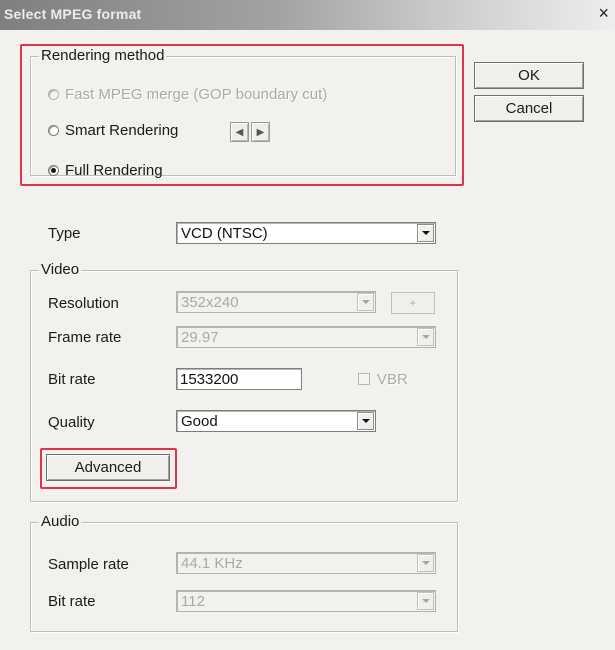 This screenshot has height=650, width=615. I want to click on sample-rate-select-value: 44.1 KHz, so click(212, 563).